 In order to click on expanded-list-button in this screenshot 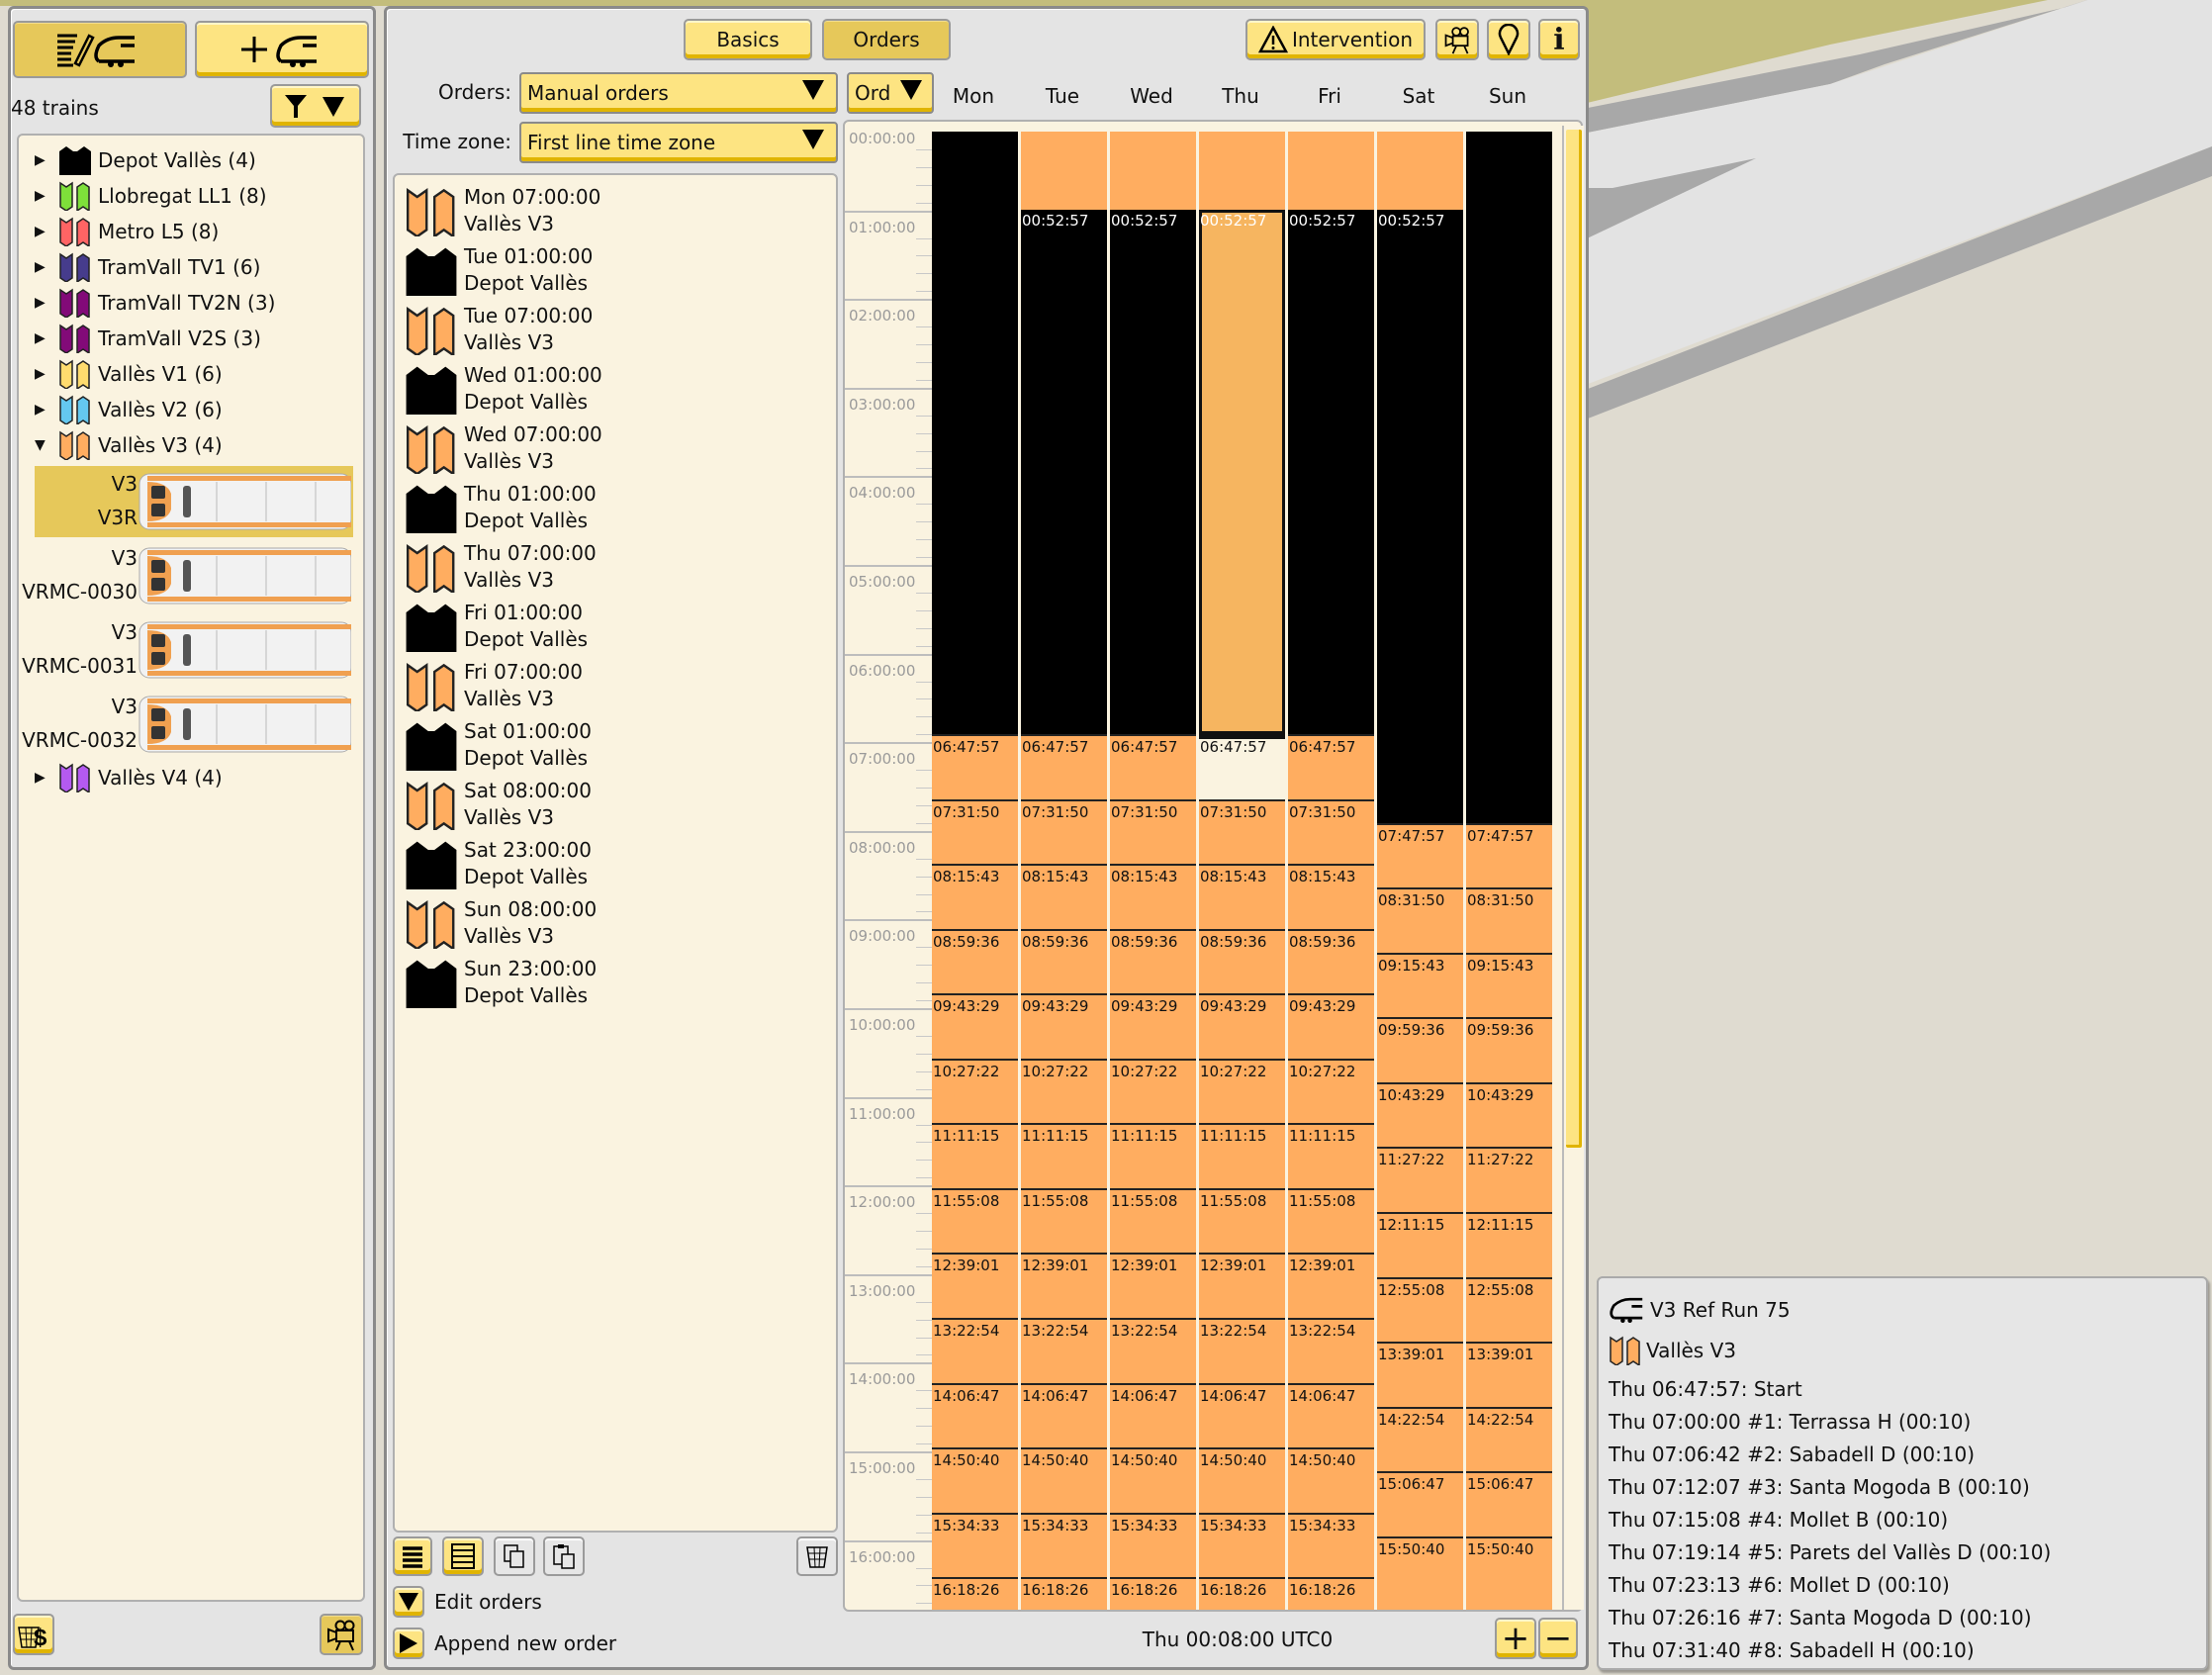, I will do `click(463, 1556)`.